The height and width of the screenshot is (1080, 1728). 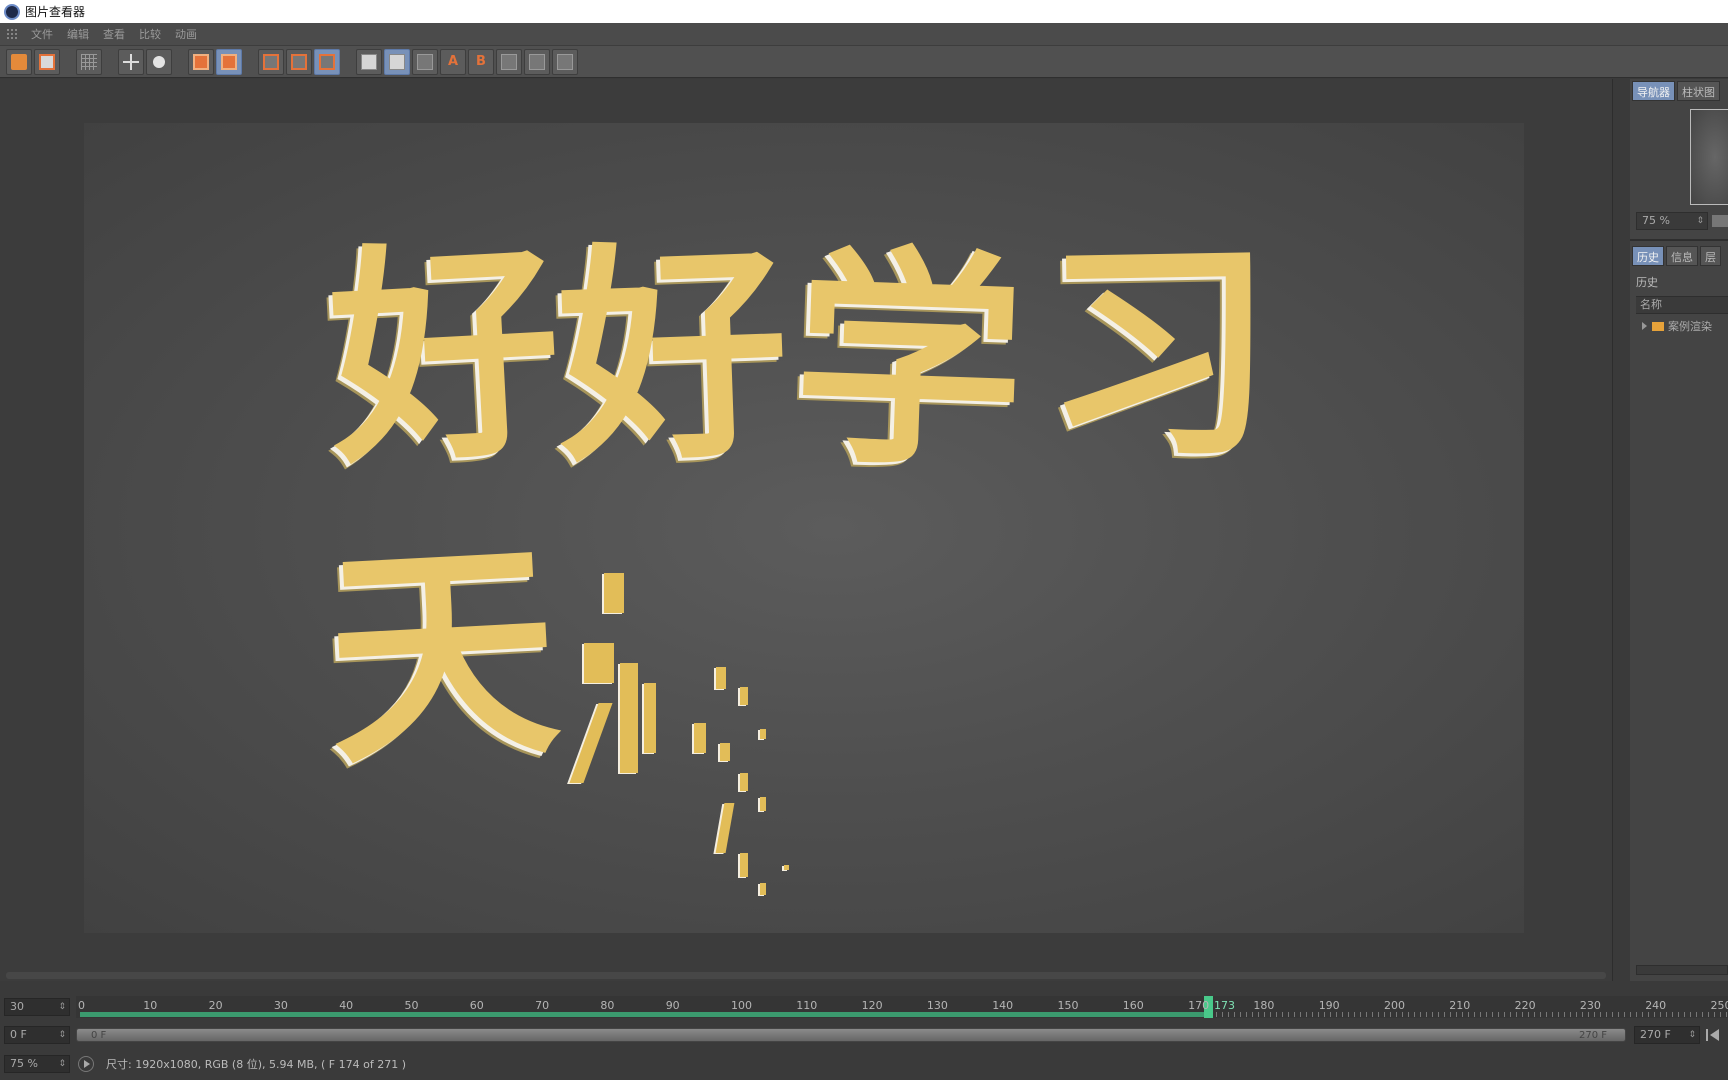 I want to click on column-header-name: 名称, so click(x=1682, y=305).